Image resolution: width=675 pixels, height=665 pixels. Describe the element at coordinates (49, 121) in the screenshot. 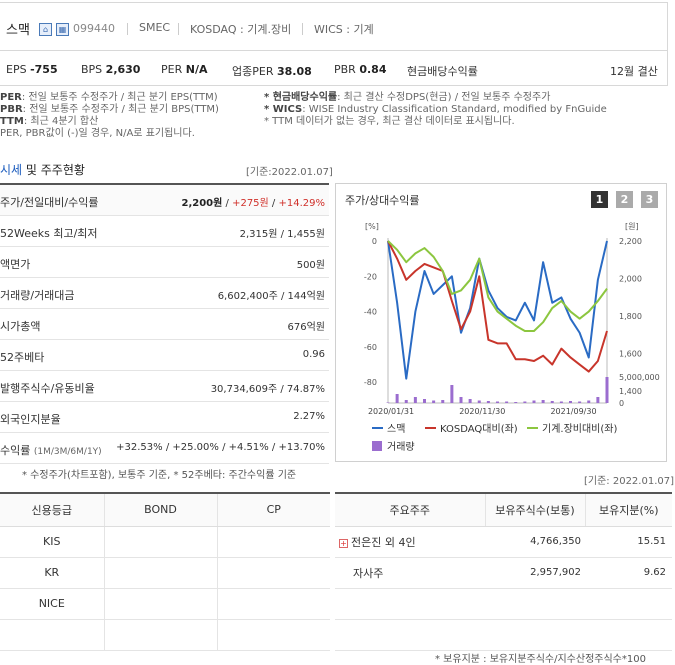

I see `note-line: TTM: 최근 4분기 합산` at that location.